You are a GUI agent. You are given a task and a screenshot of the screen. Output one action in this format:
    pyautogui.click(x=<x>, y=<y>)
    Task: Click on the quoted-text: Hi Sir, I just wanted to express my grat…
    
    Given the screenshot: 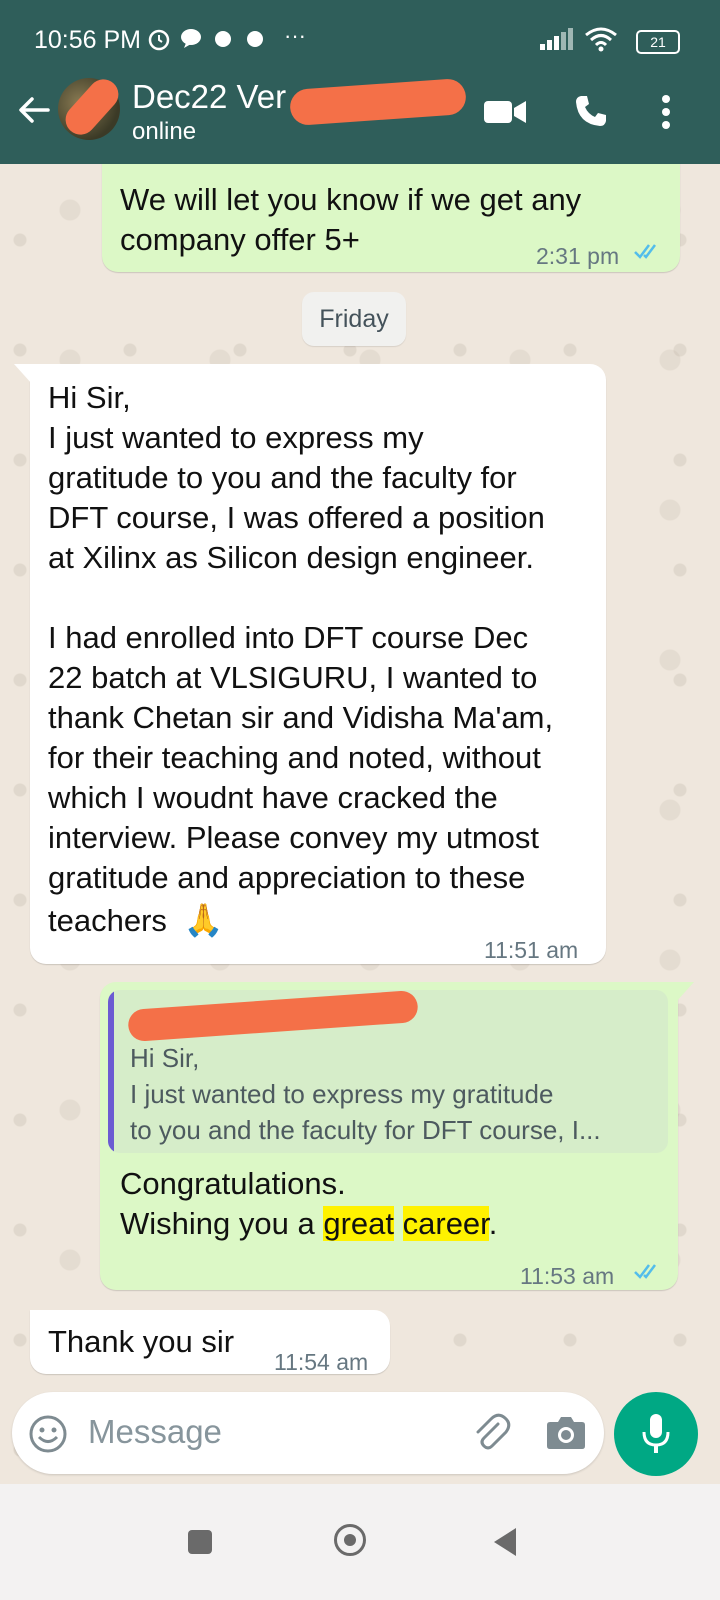 What is the action you would take?
    pyautogui.click(x=365, y=1094)
    